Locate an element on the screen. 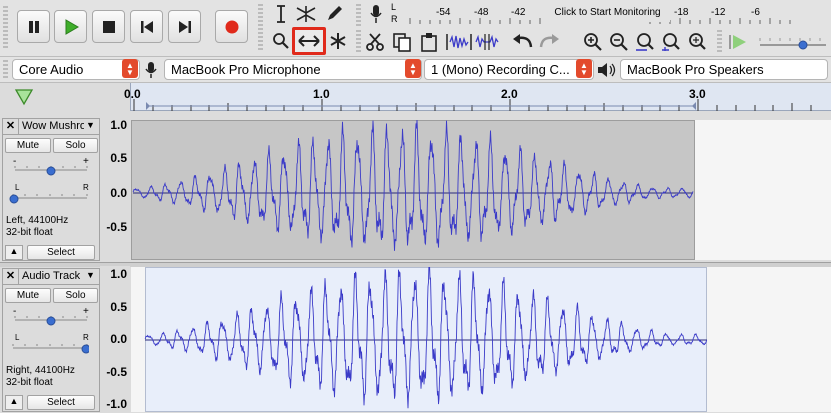  zoom-out-icon is located at coordinates (619, 42).